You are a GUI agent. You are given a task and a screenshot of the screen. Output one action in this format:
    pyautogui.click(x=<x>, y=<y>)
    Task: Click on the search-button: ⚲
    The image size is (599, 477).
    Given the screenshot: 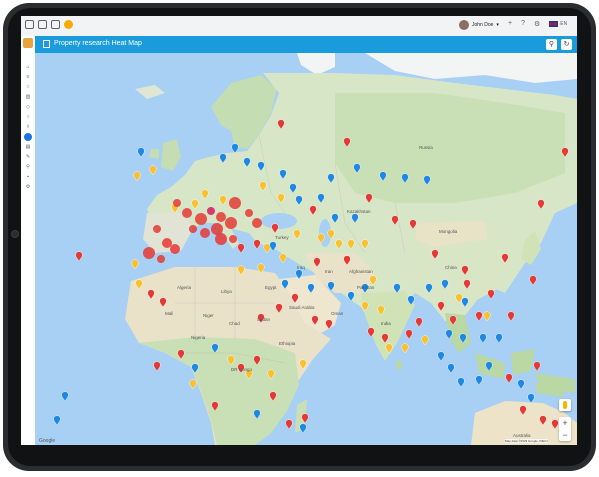 What is the action you would take?
    pyautogui.click(x=551, y=44)
    